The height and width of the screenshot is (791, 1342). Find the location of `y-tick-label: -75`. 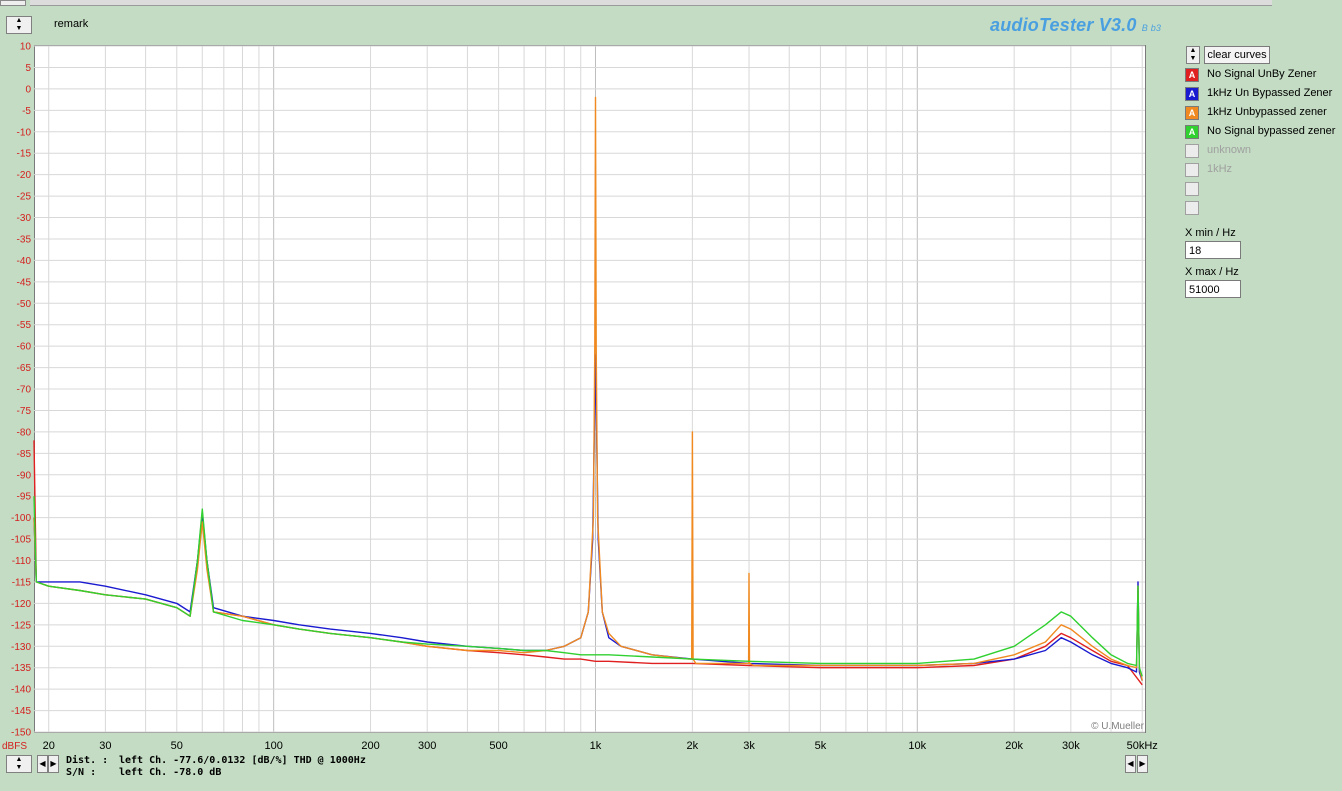

y-tick-label: -75 is located at coordinates (24, 411).